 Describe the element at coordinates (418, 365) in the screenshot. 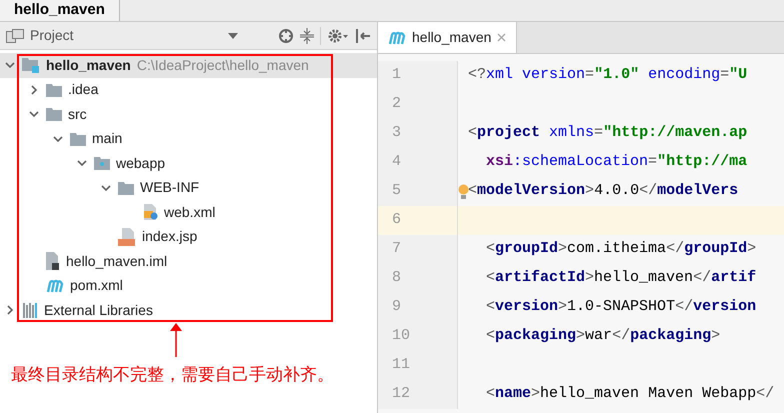

I see `line-number: 11` at that location.